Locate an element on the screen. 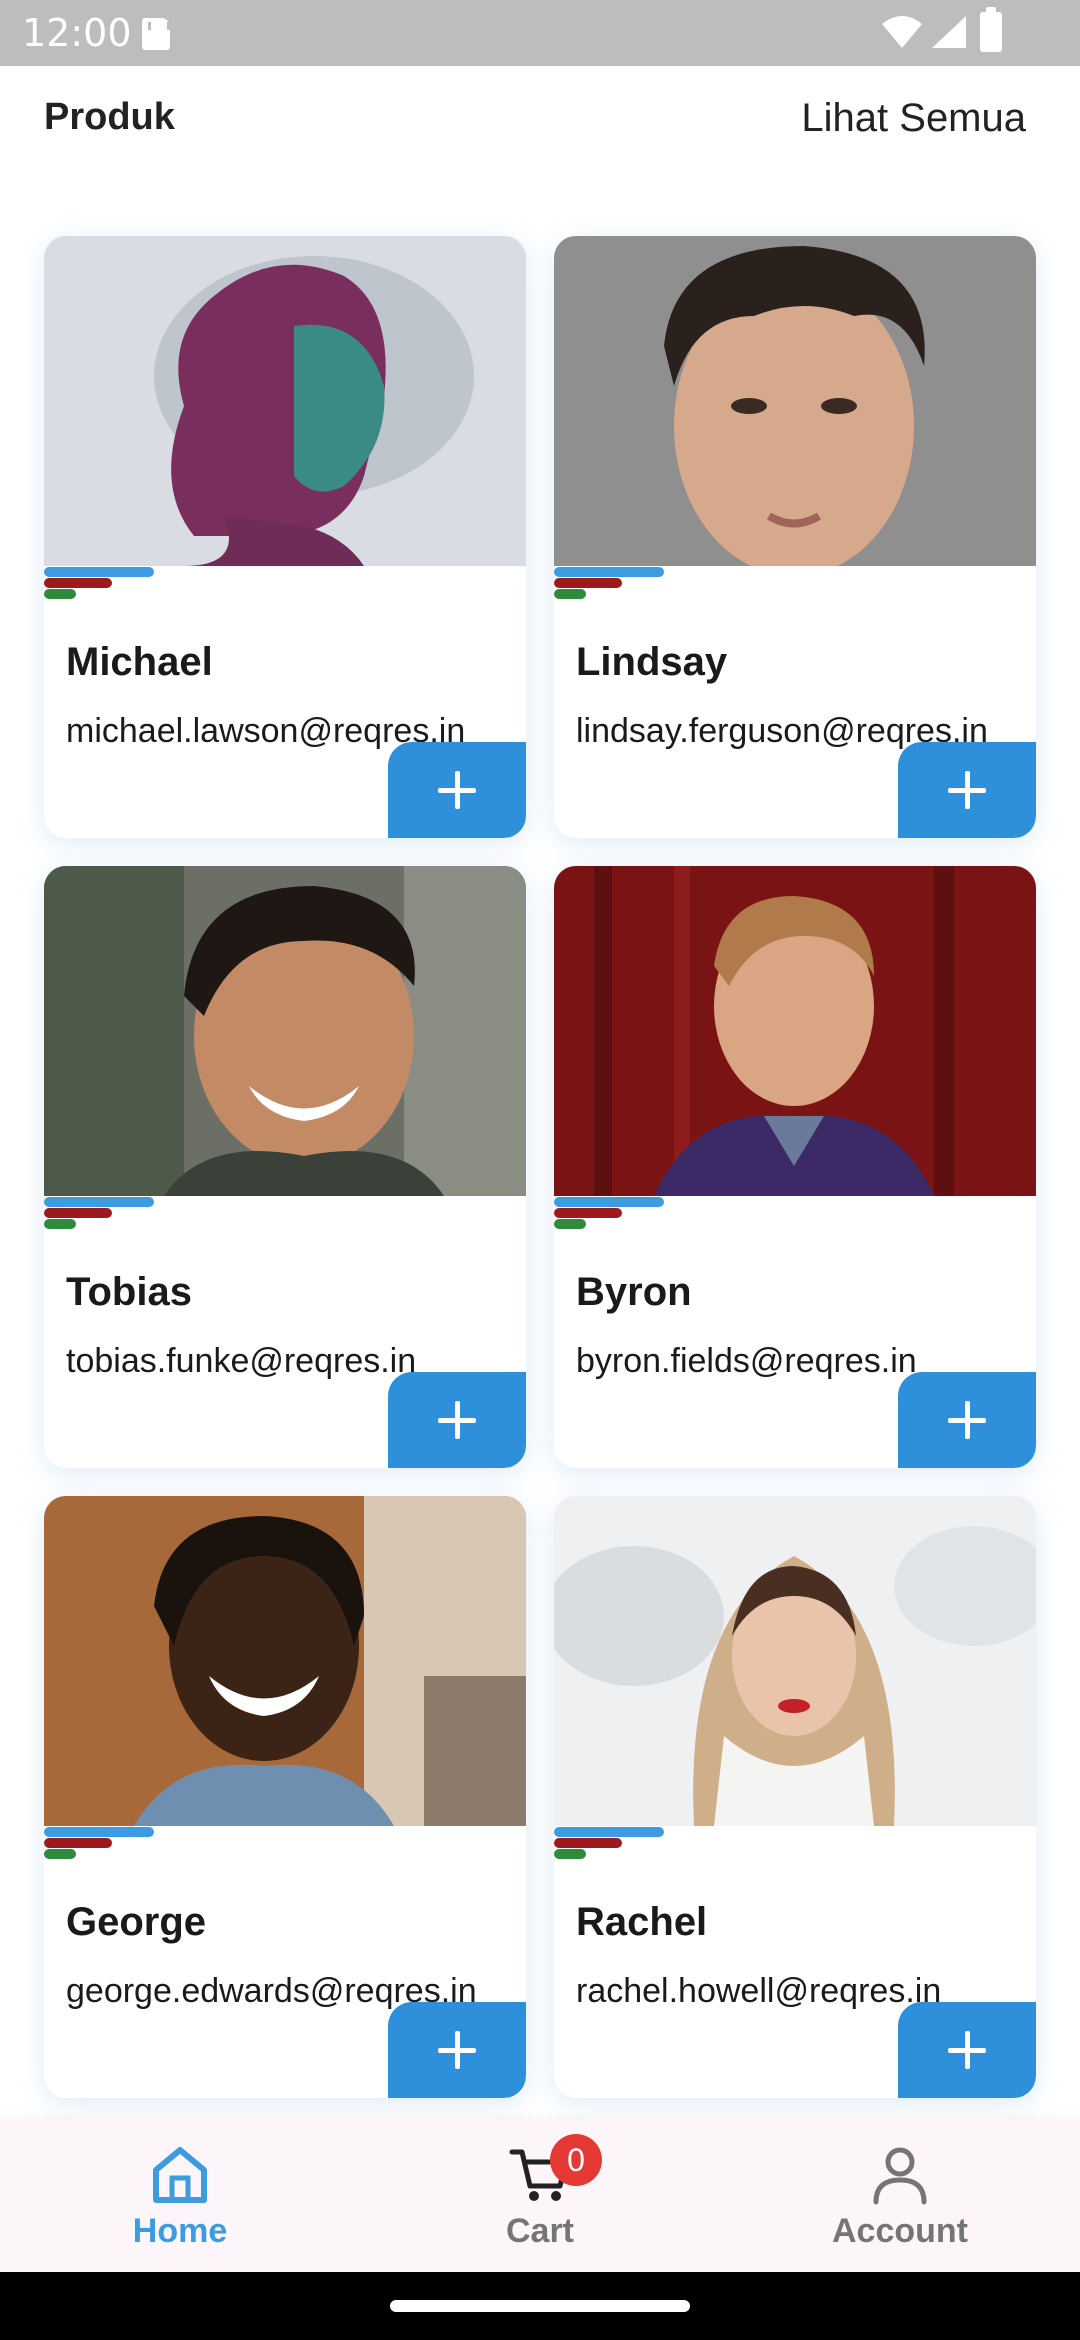  status-bar: 12:00 is located at coordinates (540, 33).